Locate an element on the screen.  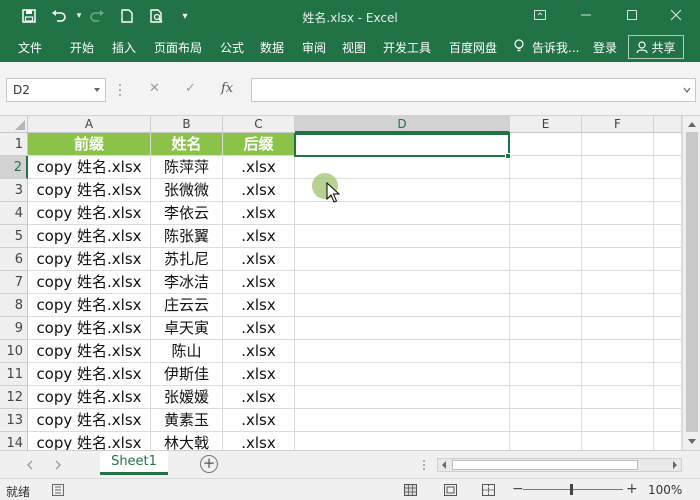
row-header-3: 3 is located at coordinates (14, 190).